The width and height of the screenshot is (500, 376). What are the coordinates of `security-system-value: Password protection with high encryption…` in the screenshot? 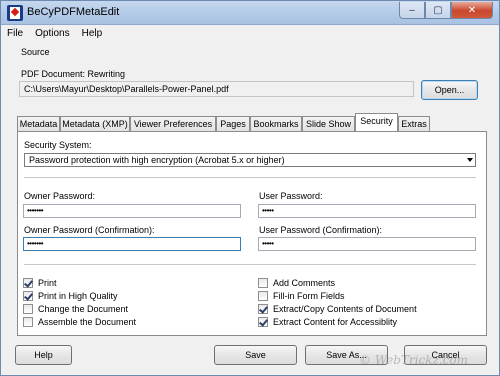 It's located at (157, 160).